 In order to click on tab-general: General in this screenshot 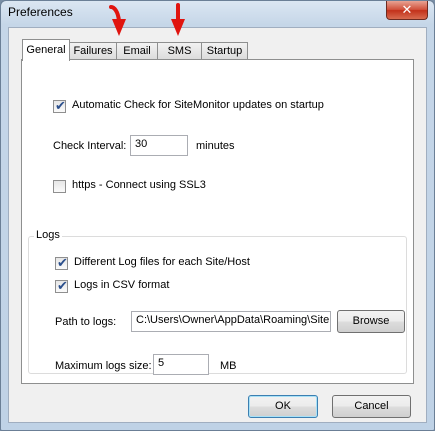, I will do `click(46, 50)`.